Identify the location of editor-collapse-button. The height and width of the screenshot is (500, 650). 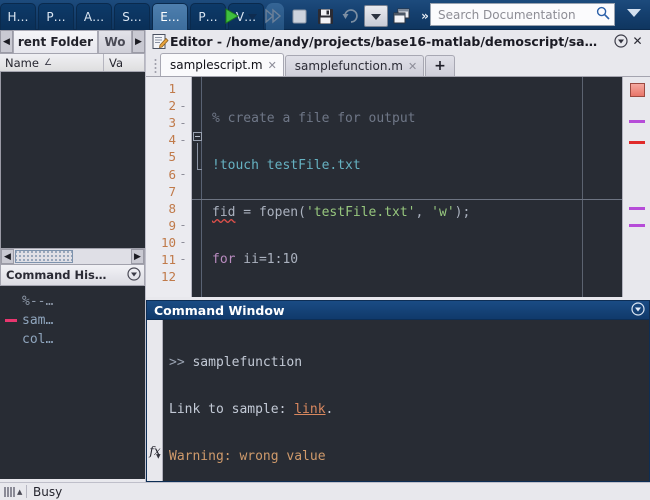
(620, 41).